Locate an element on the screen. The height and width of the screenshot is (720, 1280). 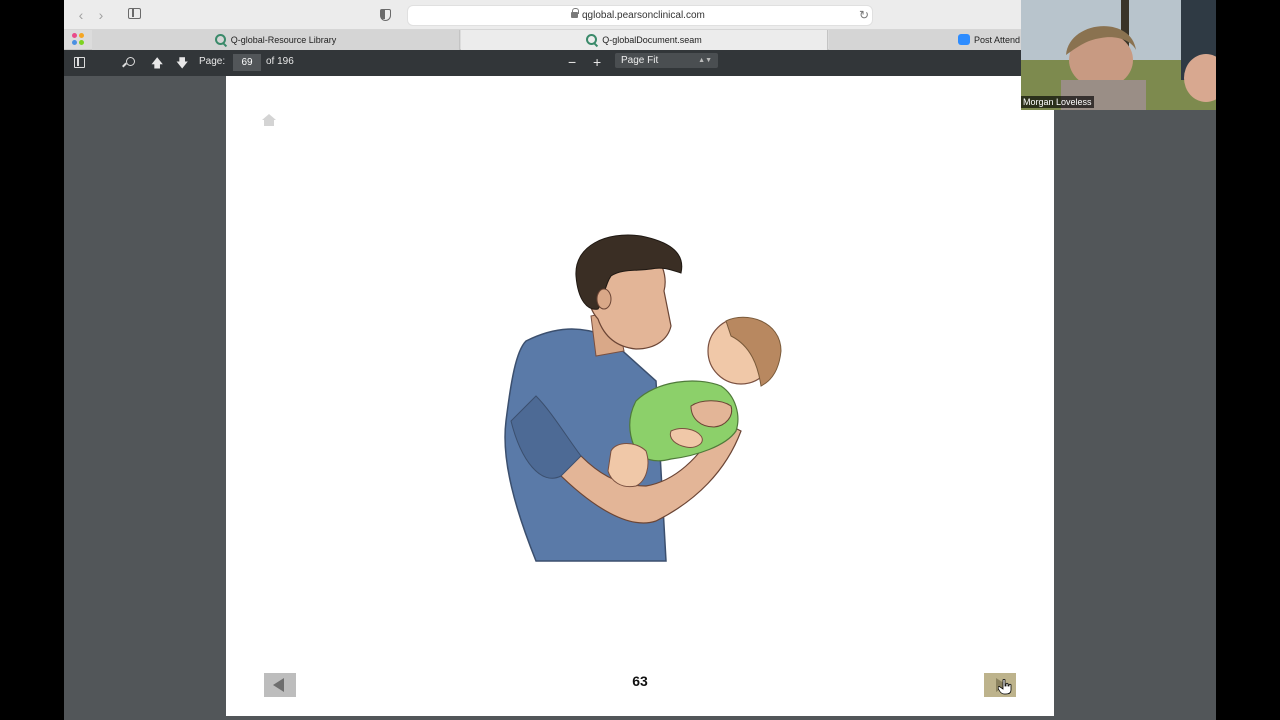
home-icon is located at coordinates (269, 120).